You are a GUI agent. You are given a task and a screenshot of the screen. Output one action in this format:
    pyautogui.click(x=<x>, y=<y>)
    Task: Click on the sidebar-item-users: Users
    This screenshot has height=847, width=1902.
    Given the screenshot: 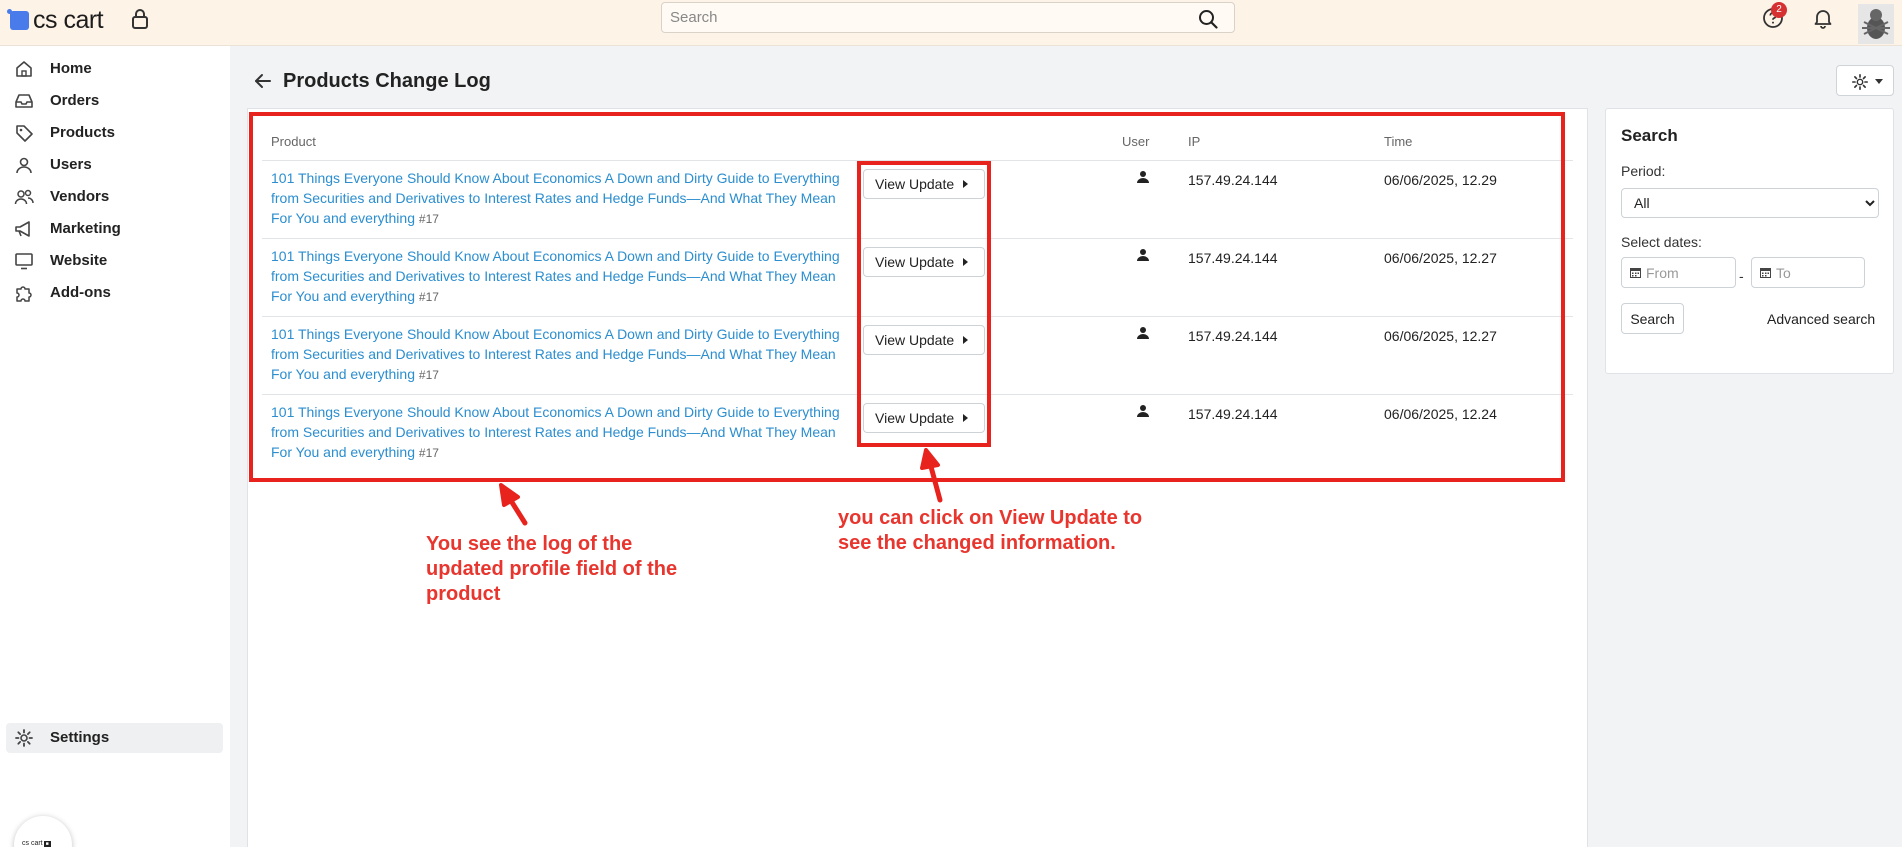 What is the action you would take?
    pyautogui.click(x=111, y=165)
    